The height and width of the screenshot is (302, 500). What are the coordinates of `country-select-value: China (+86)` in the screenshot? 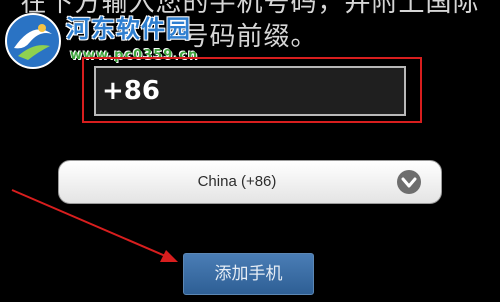 It's located at (237, 181).